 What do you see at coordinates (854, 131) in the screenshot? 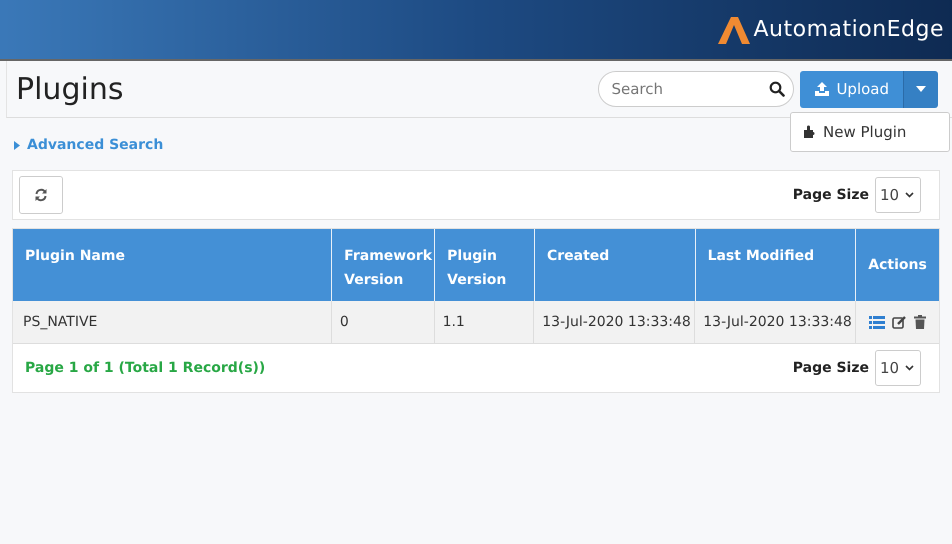
I see `menu-item: New Plugin` at bounding box center [854, 131].